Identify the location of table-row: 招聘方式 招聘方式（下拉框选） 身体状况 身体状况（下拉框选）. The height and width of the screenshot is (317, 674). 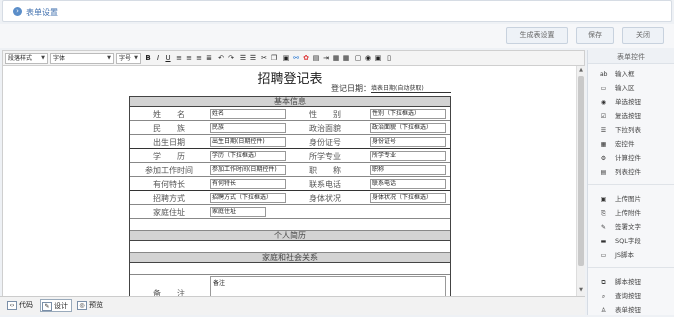
(290, 198).